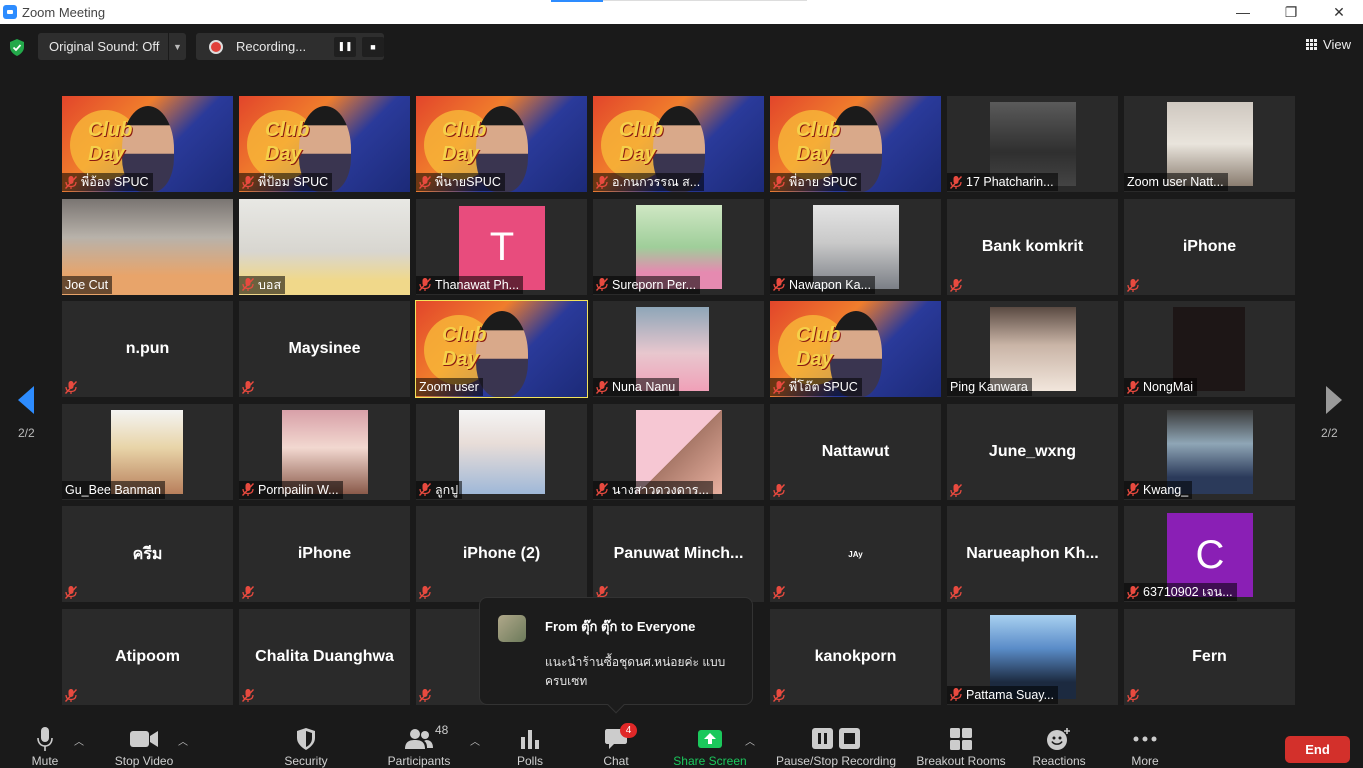 This screenshot has width=1363, height=768. What do you see at coordinates (468, 182) in the screenshot?
I see `participant-name-label: พี่นายSPUC` at bounding box center [468, 182].